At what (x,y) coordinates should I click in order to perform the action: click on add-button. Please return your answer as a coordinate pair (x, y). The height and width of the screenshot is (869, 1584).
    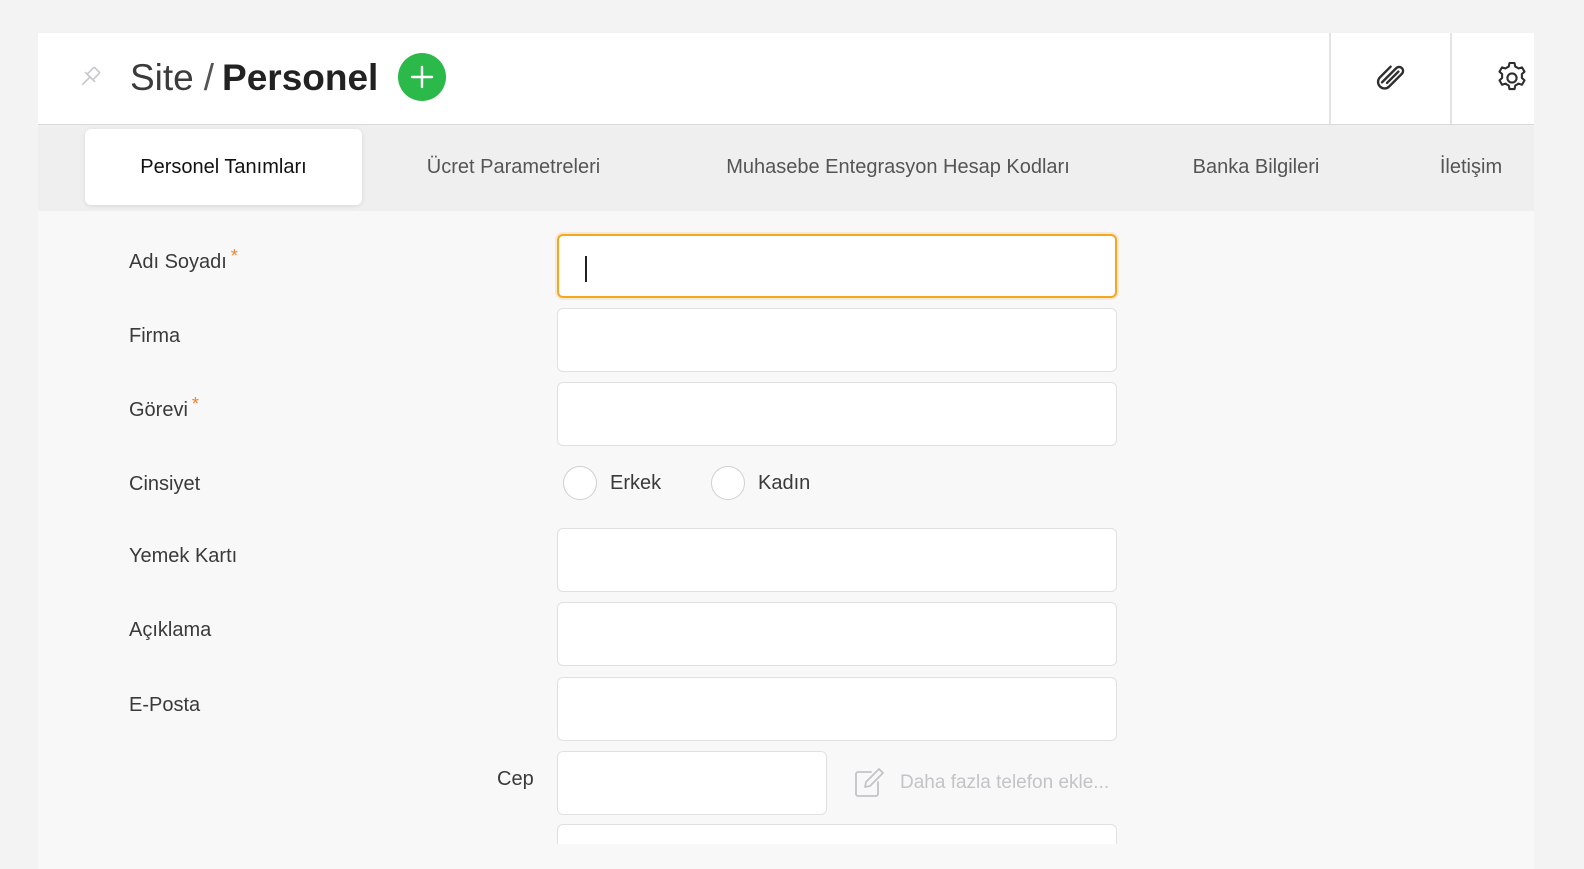
    Looking at the image, I should click on (422, 77).